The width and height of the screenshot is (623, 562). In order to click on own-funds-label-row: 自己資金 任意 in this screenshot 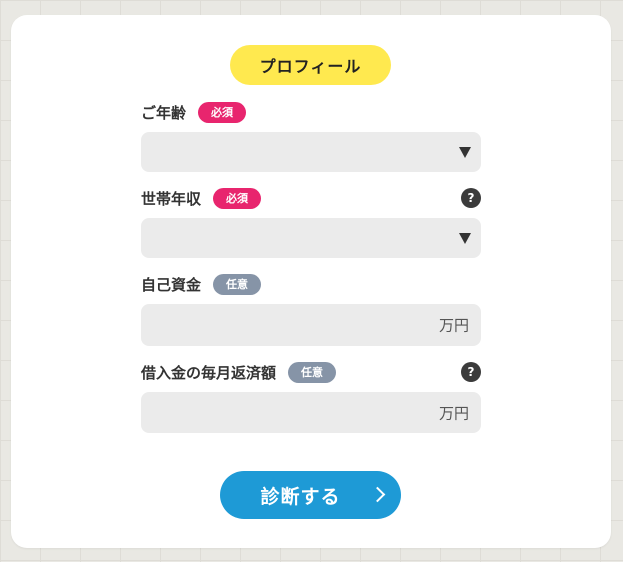, I will do `click(311, 284)`.